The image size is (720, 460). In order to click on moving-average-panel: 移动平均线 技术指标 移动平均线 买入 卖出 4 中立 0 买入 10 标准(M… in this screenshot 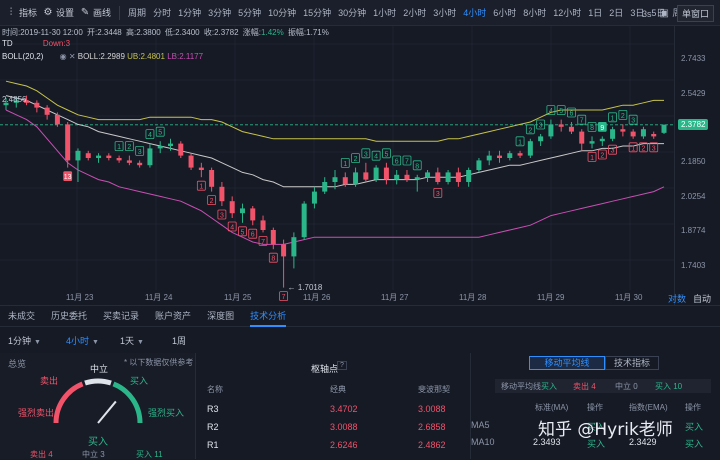, I will do `click(595, 406)`.